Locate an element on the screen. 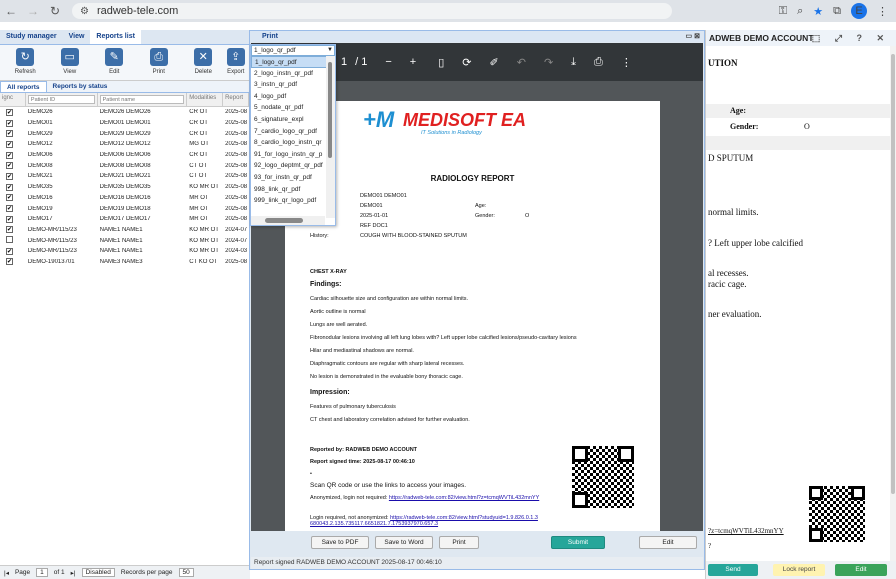 The image size is (896, 579). template-option: 998_link_qr_pdf is located at coordinates (293, 190).